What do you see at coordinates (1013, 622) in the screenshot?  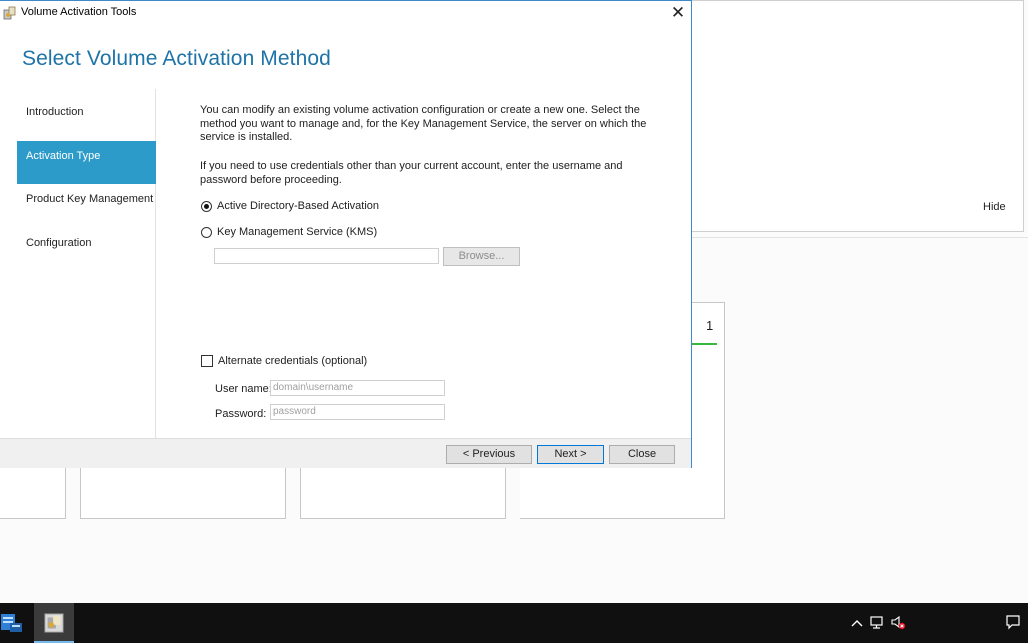 I see `notifications-icon` at bounding box center [1013, 622].